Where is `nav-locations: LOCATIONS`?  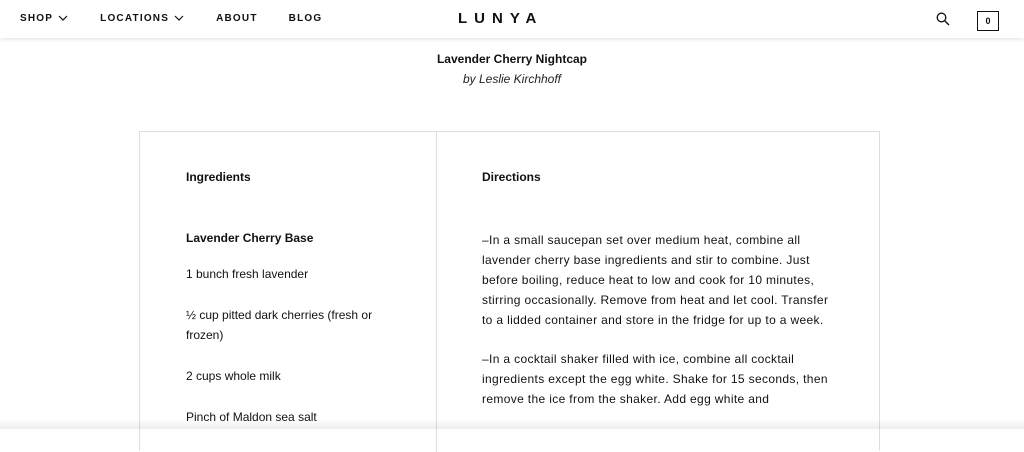 nav-locations: LOCATIONS is located at coordinates (142, 18).